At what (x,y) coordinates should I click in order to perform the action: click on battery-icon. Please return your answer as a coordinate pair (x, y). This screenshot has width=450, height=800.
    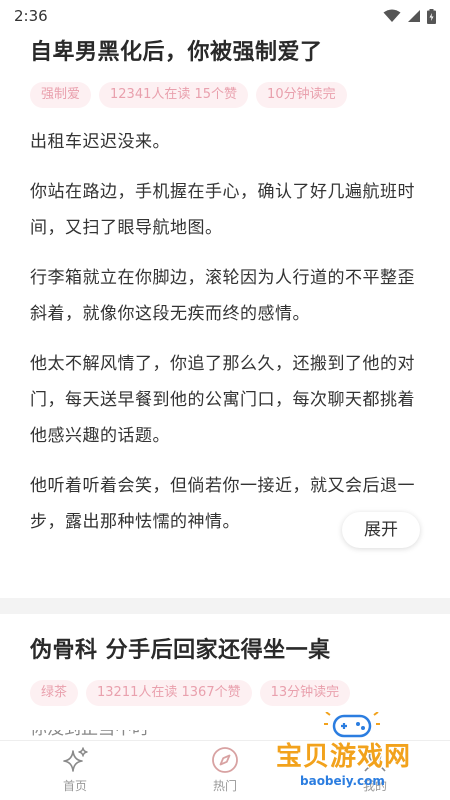
    Looking at the image, I should click on (431, 16).